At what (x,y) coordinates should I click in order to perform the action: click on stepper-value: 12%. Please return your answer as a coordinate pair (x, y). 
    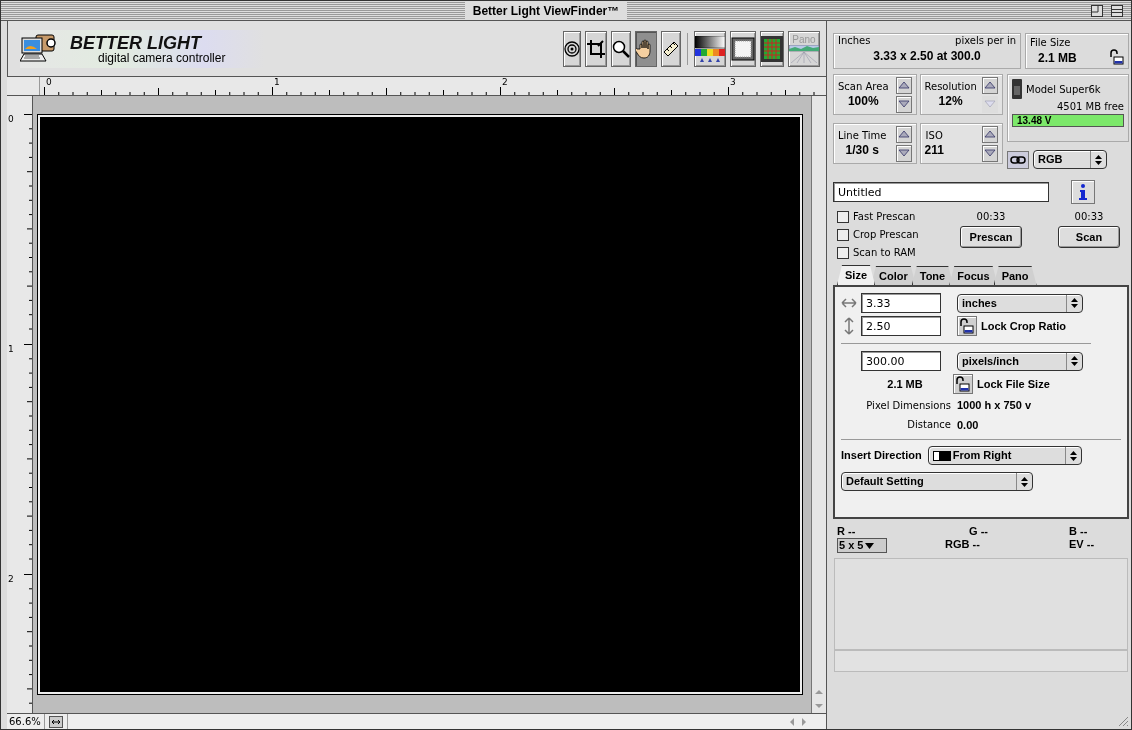
    Looking at the image, I should click on (950, 101).